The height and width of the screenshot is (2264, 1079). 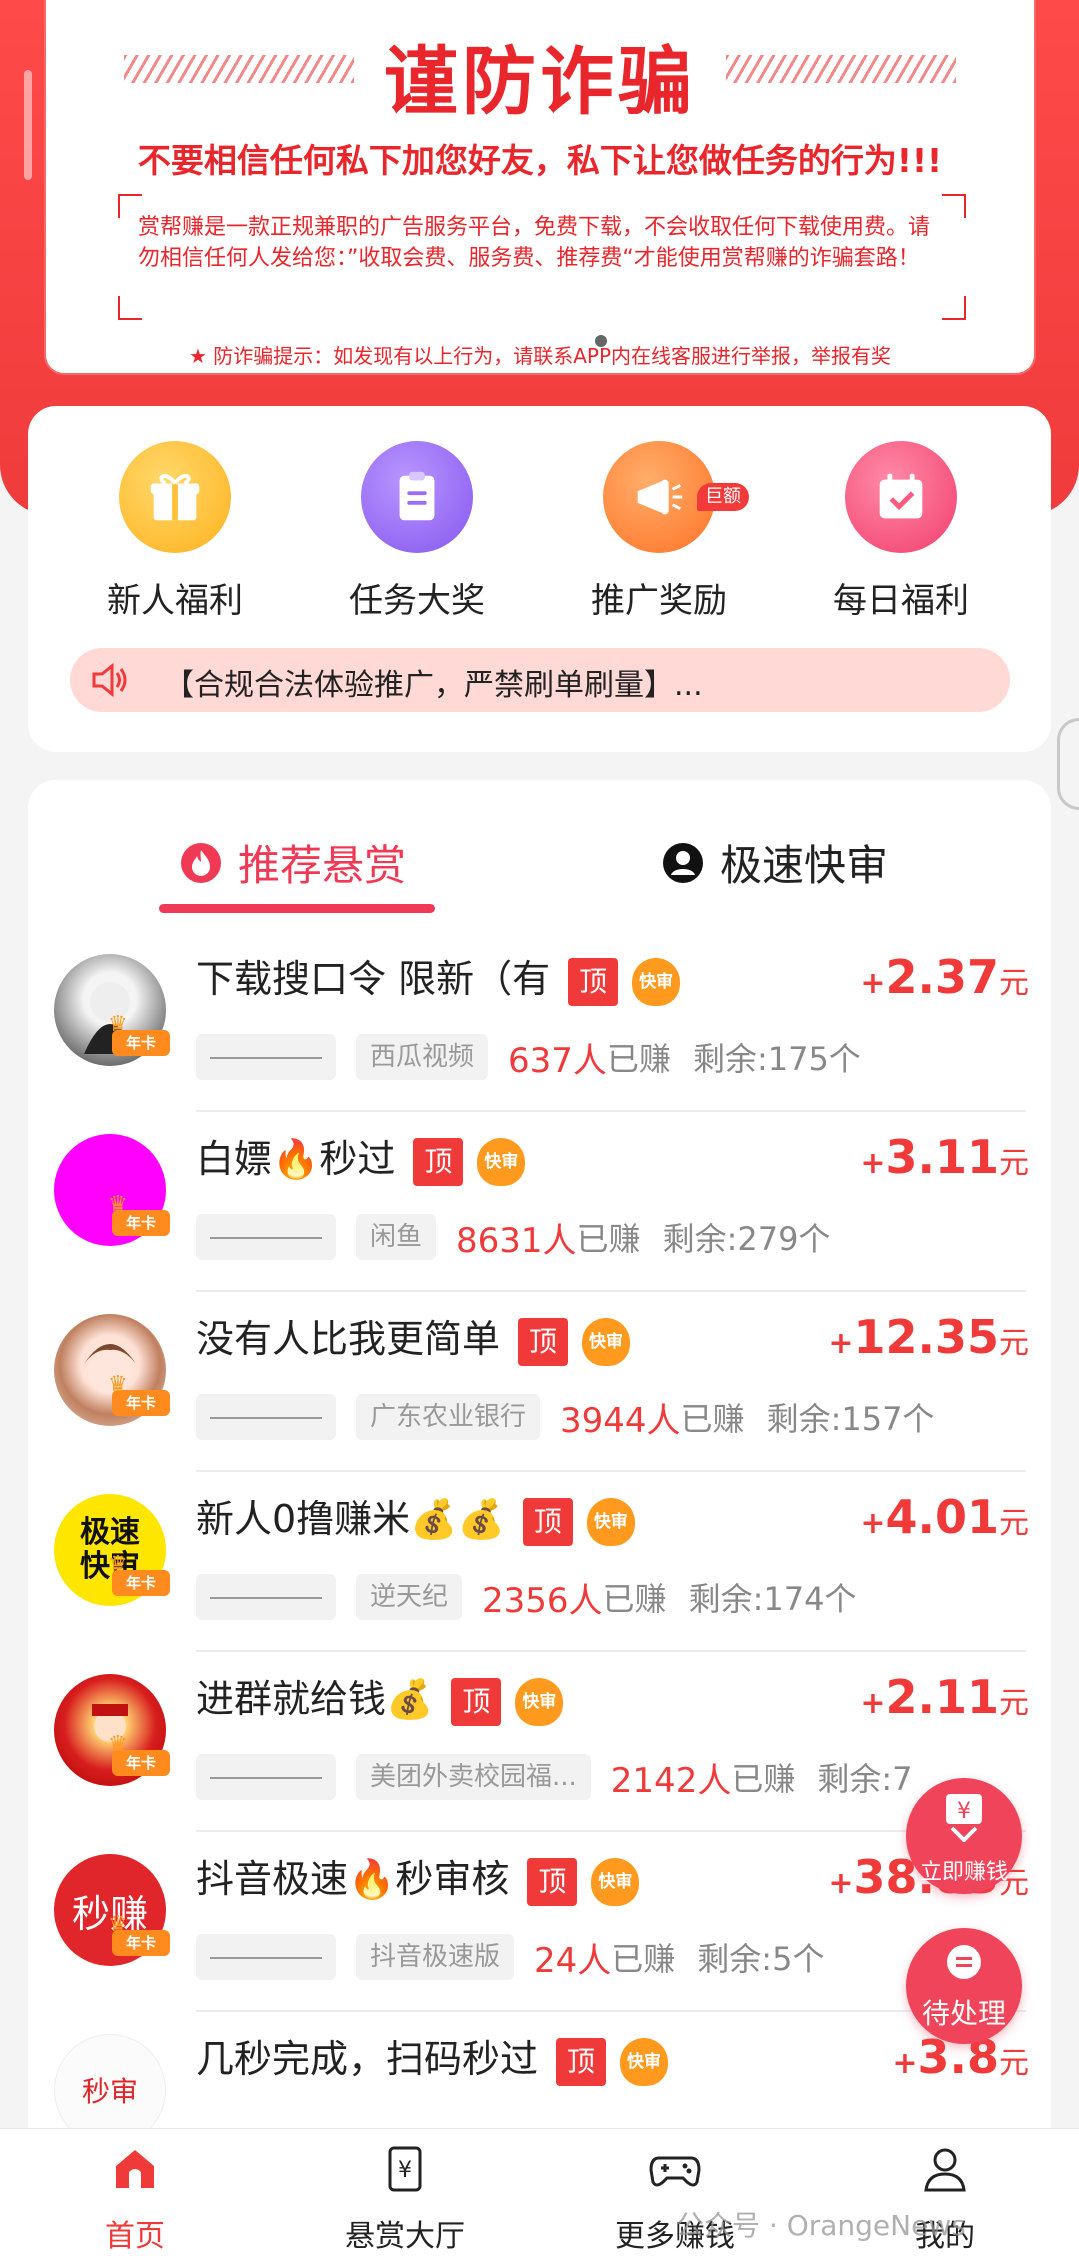 What do you see at coordinates (804, 865) in the screenshot?
I see `tab-label: 极速快审` at bounding box center [804, 865].